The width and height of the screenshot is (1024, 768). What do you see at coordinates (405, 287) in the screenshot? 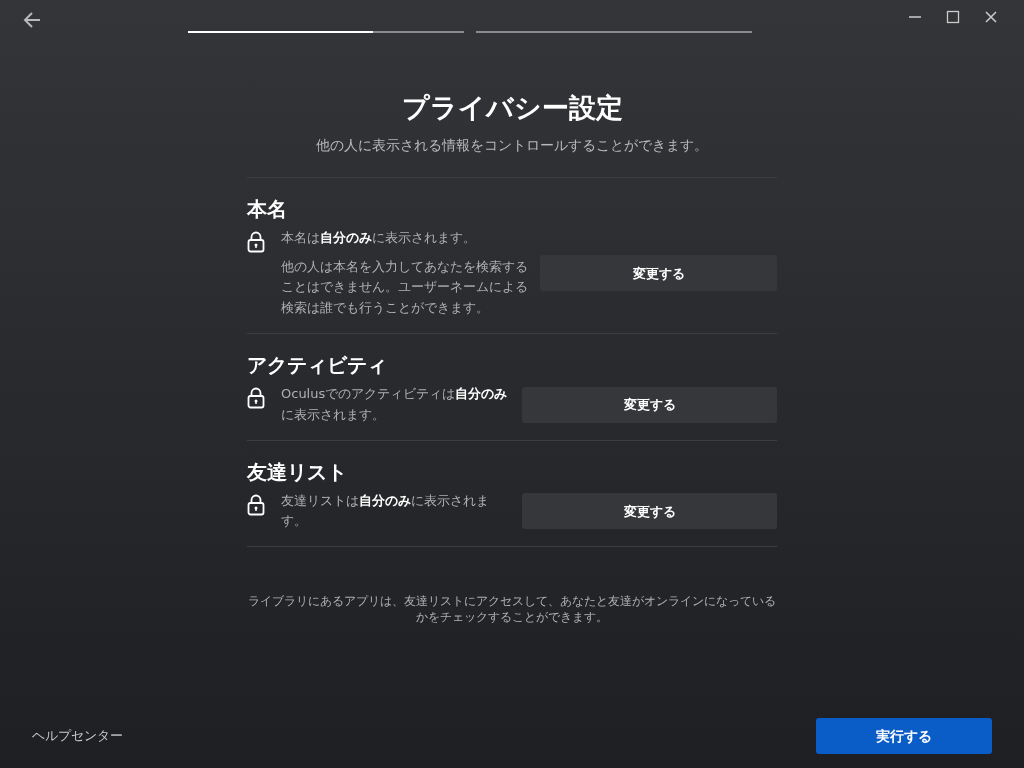
I see `explanation-text: 他の人は本名を入力してあなたを検索することはできません。ユーザーネームによる検索は誰でも行うことができます。` at bounding box center [405, 287].